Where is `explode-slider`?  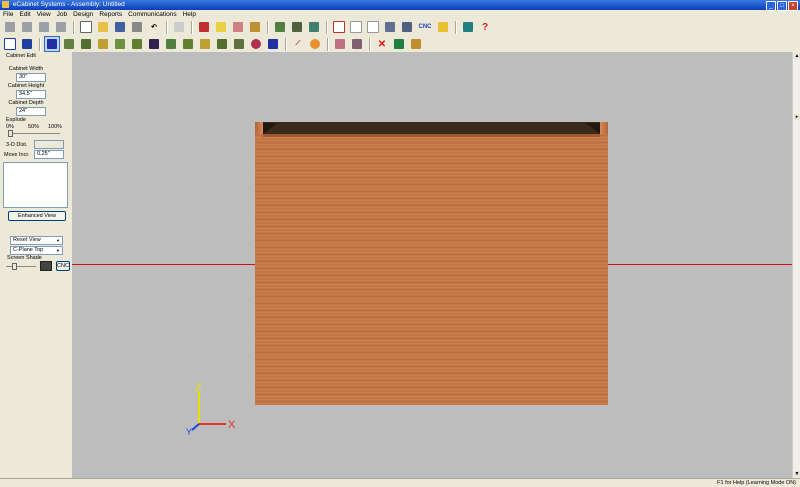 explode-slider is located at coordinates (34, 133).